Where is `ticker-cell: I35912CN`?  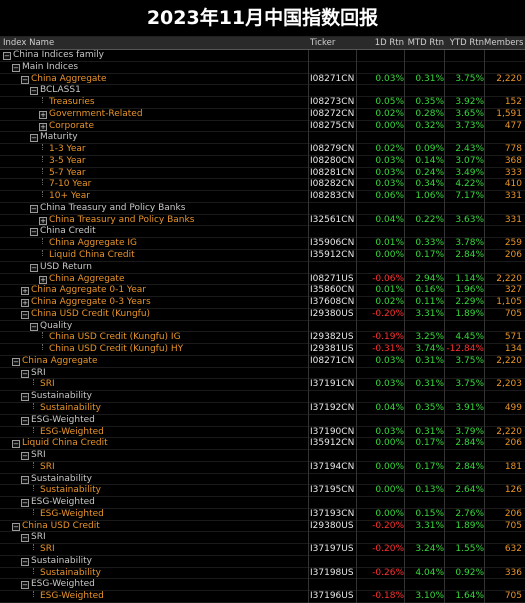 ticker-cell: I35912CN is located at coordinates (332, 255).